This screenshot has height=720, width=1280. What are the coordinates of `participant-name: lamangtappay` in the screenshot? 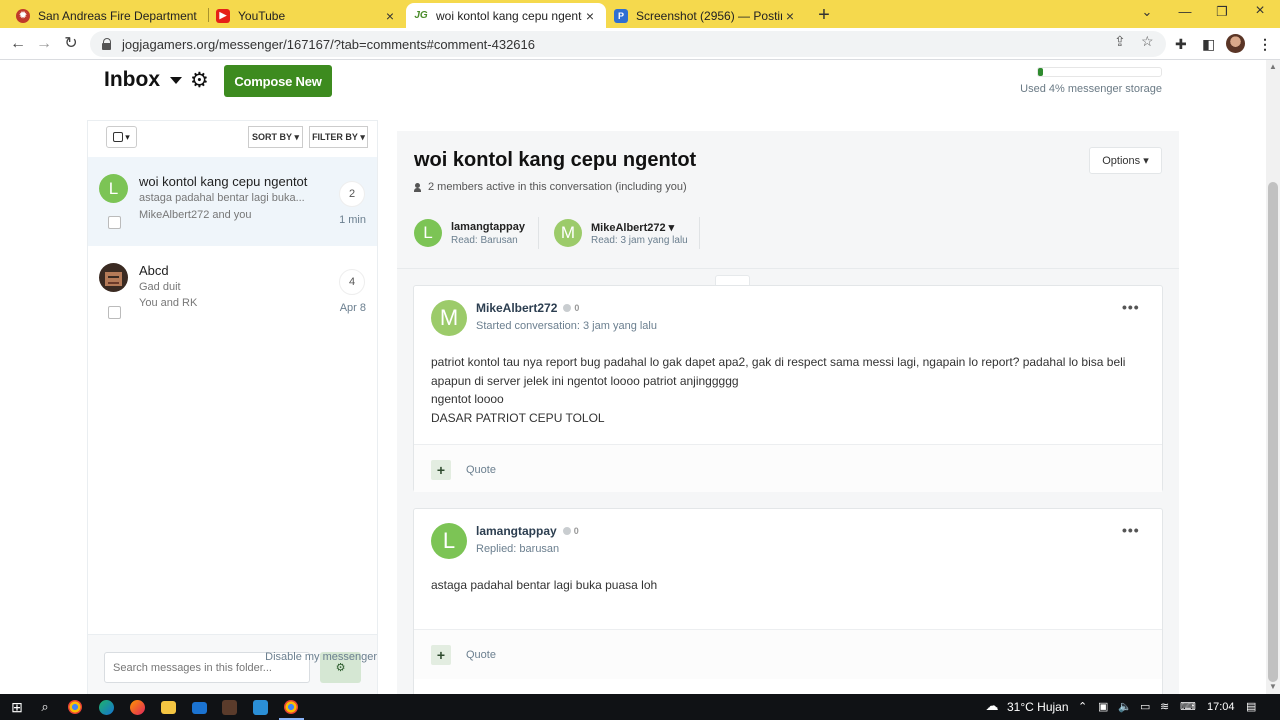 It's located at (488, 227).